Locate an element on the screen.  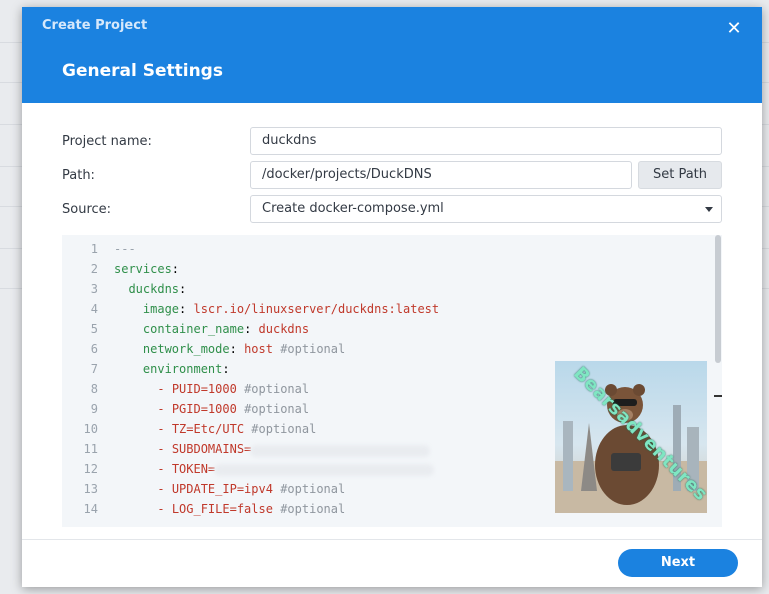
code-line: 11 - SUBDOMAINS= is located at coordinates (157, 449).